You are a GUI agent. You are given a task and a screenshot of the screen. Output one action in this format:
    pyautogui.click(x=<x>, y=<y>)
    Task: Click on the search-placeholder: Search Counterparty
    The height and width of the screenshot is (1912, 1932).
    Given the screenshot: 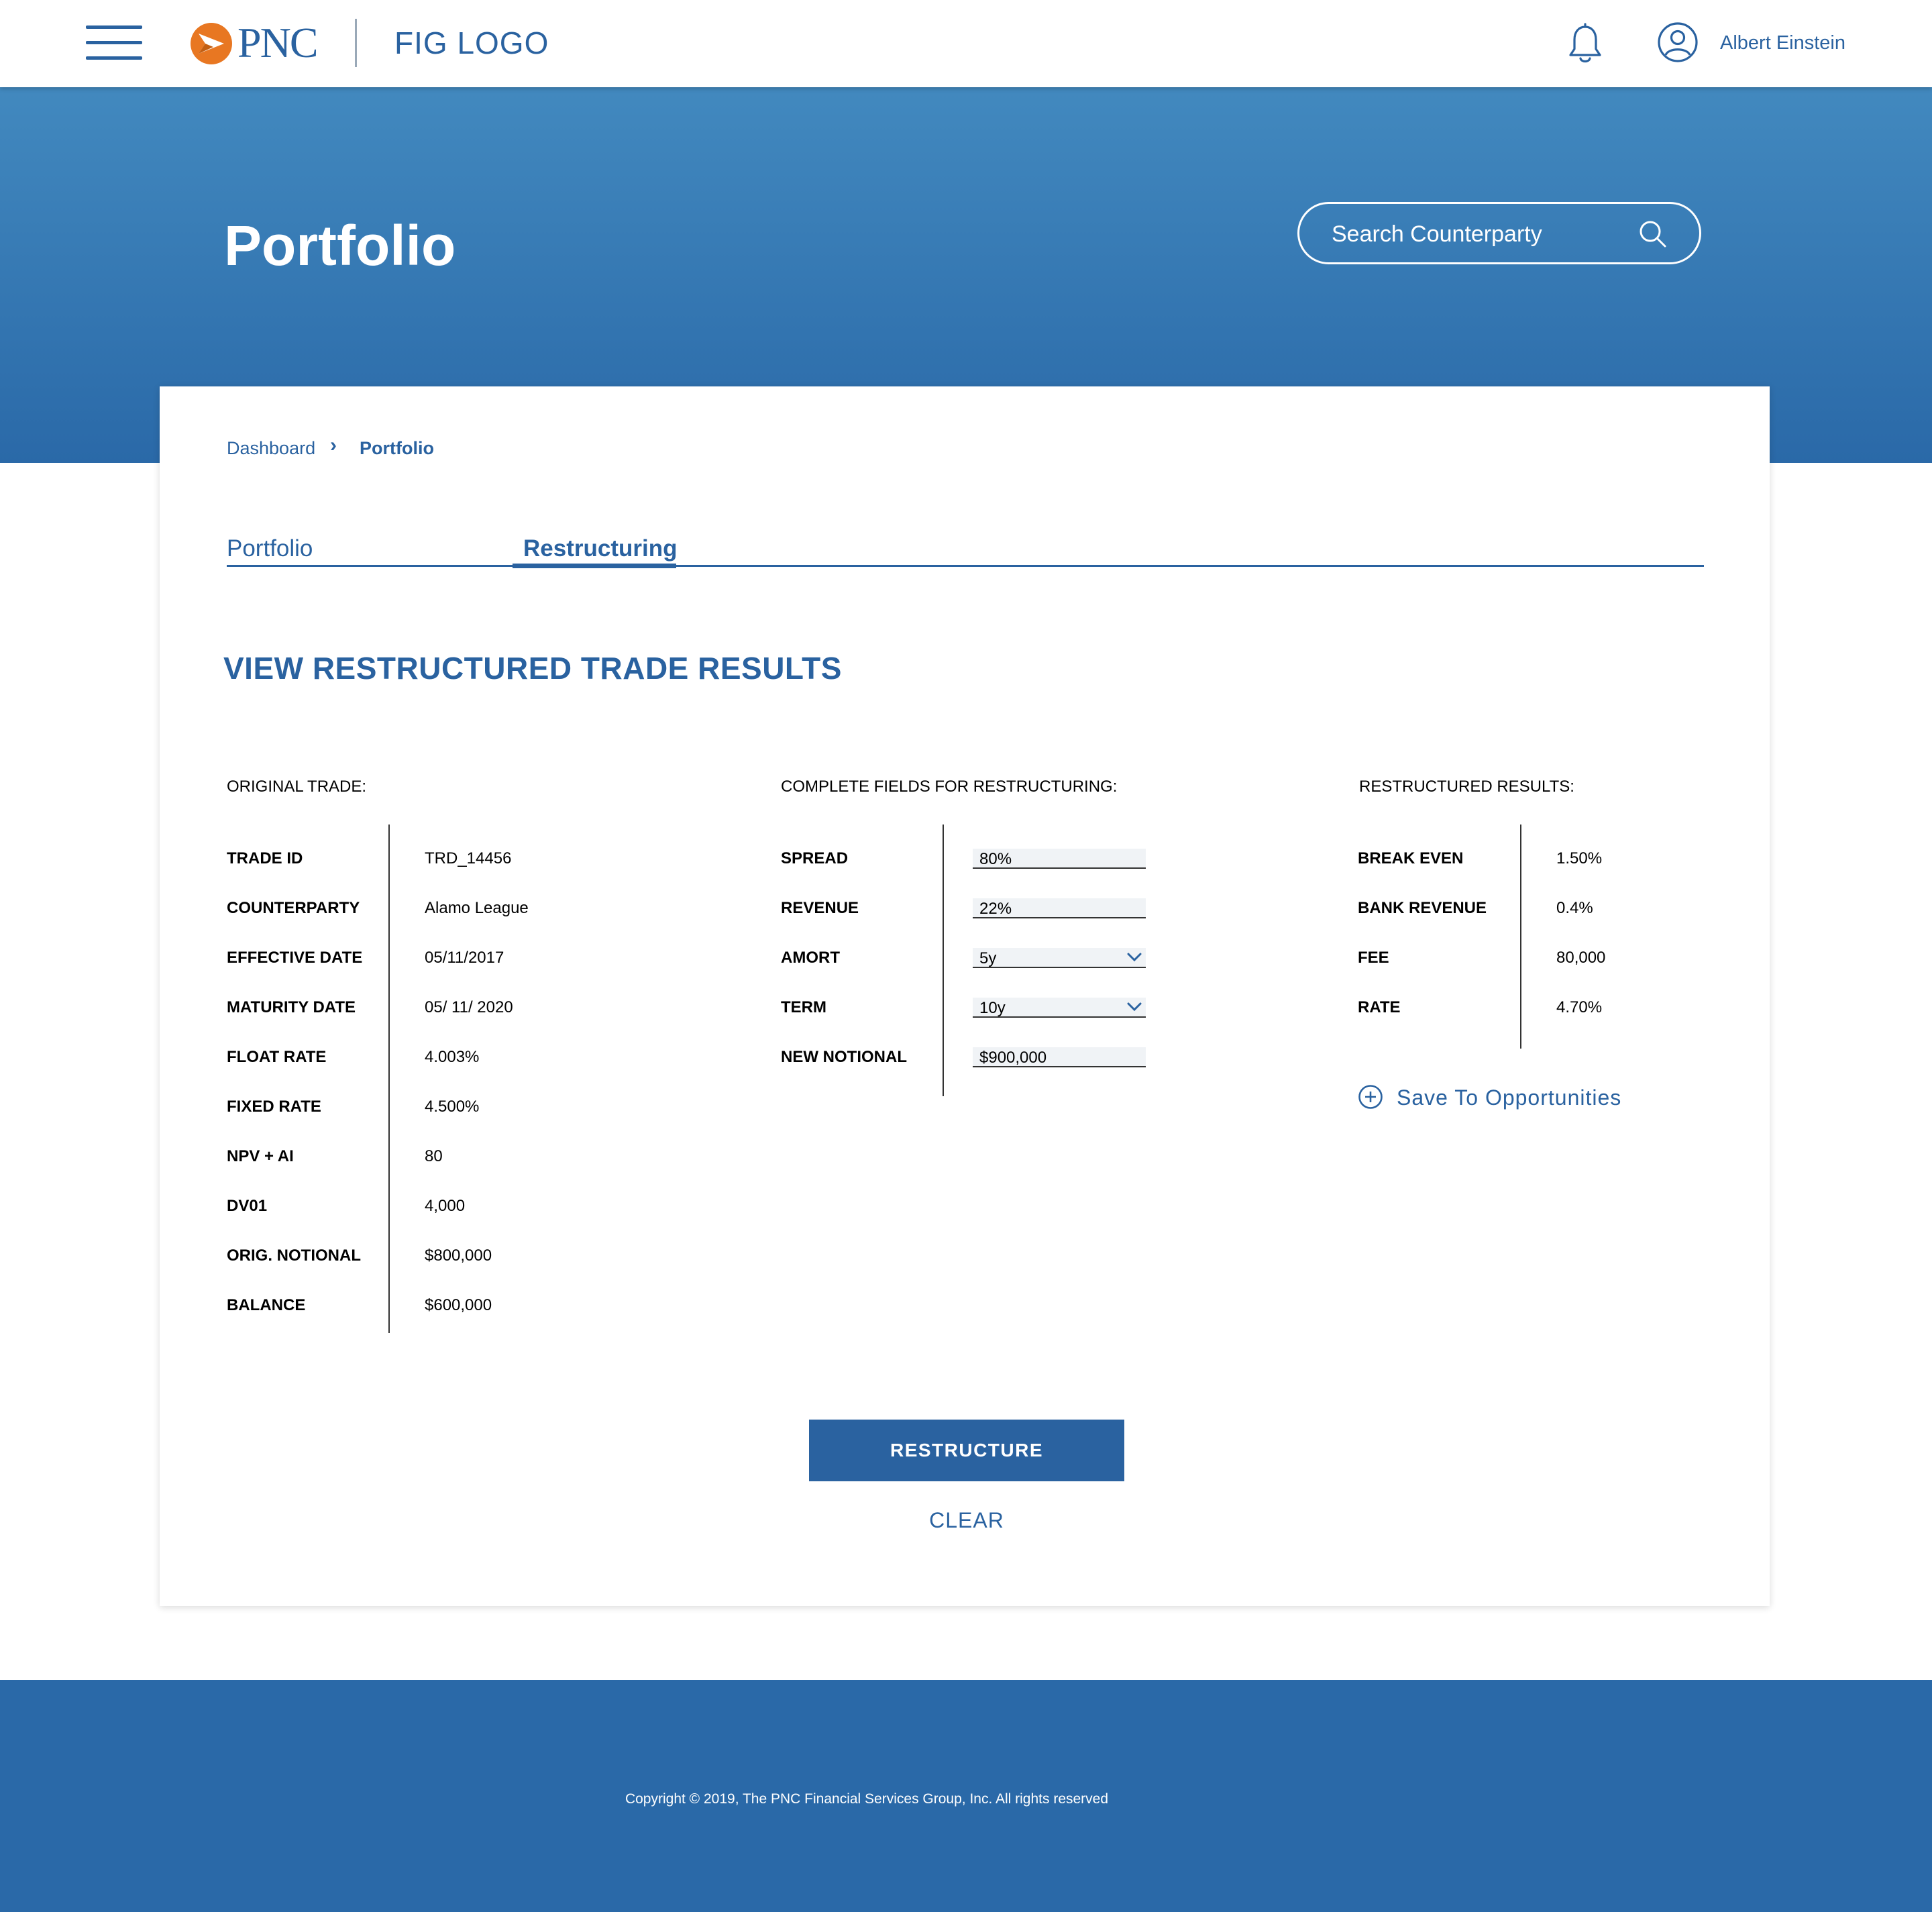 What is the action you would take?
    pyautogui.click(x=1437, y=234)
    